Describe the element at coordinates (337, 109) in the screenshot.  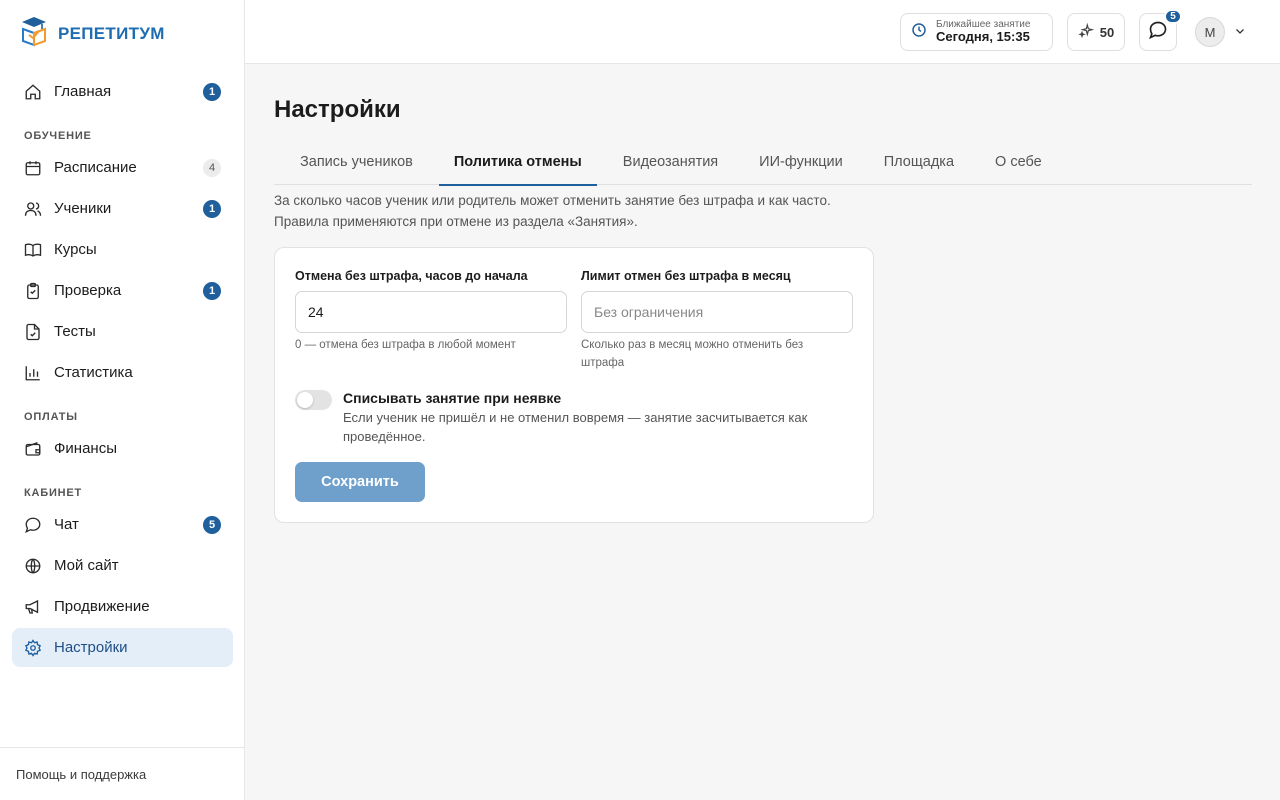
I see `page-title: Настройки` at that location.